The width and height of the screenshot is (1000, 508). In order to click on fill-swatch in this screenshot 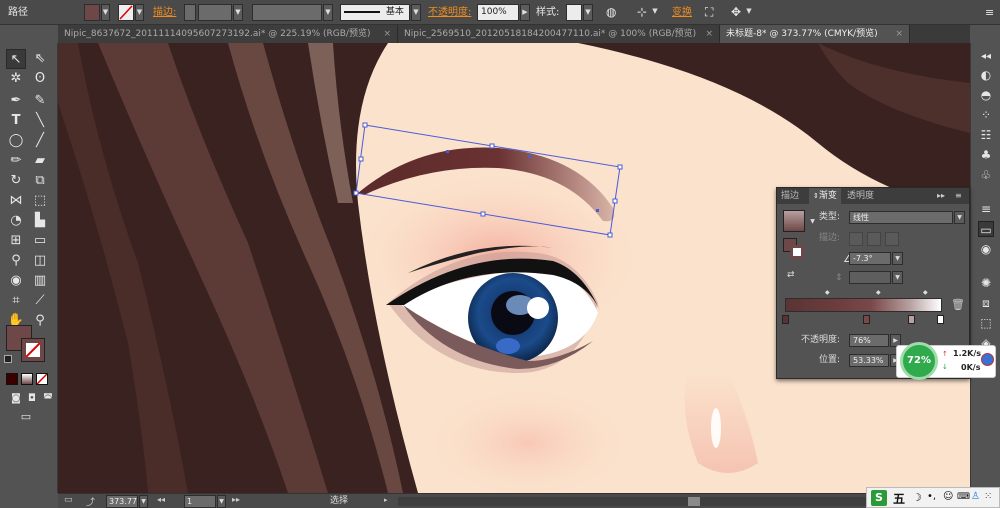, I will do `click(92, 12)`.